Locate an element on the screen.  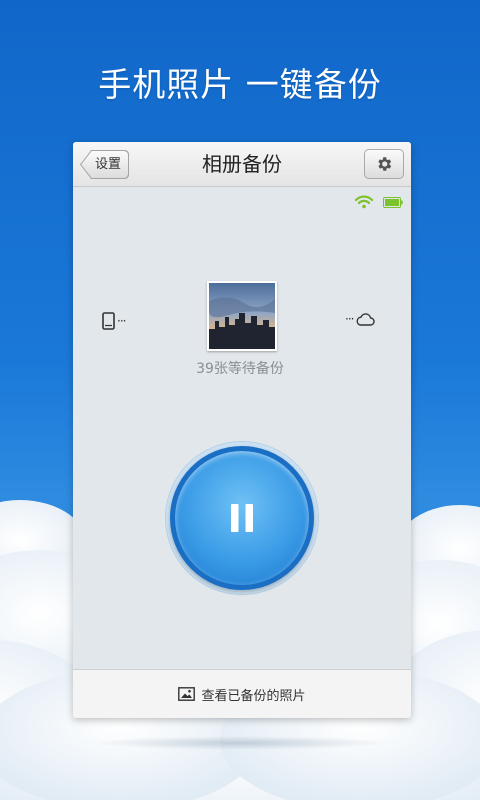
image-icon is located at coordinates (187, 694).